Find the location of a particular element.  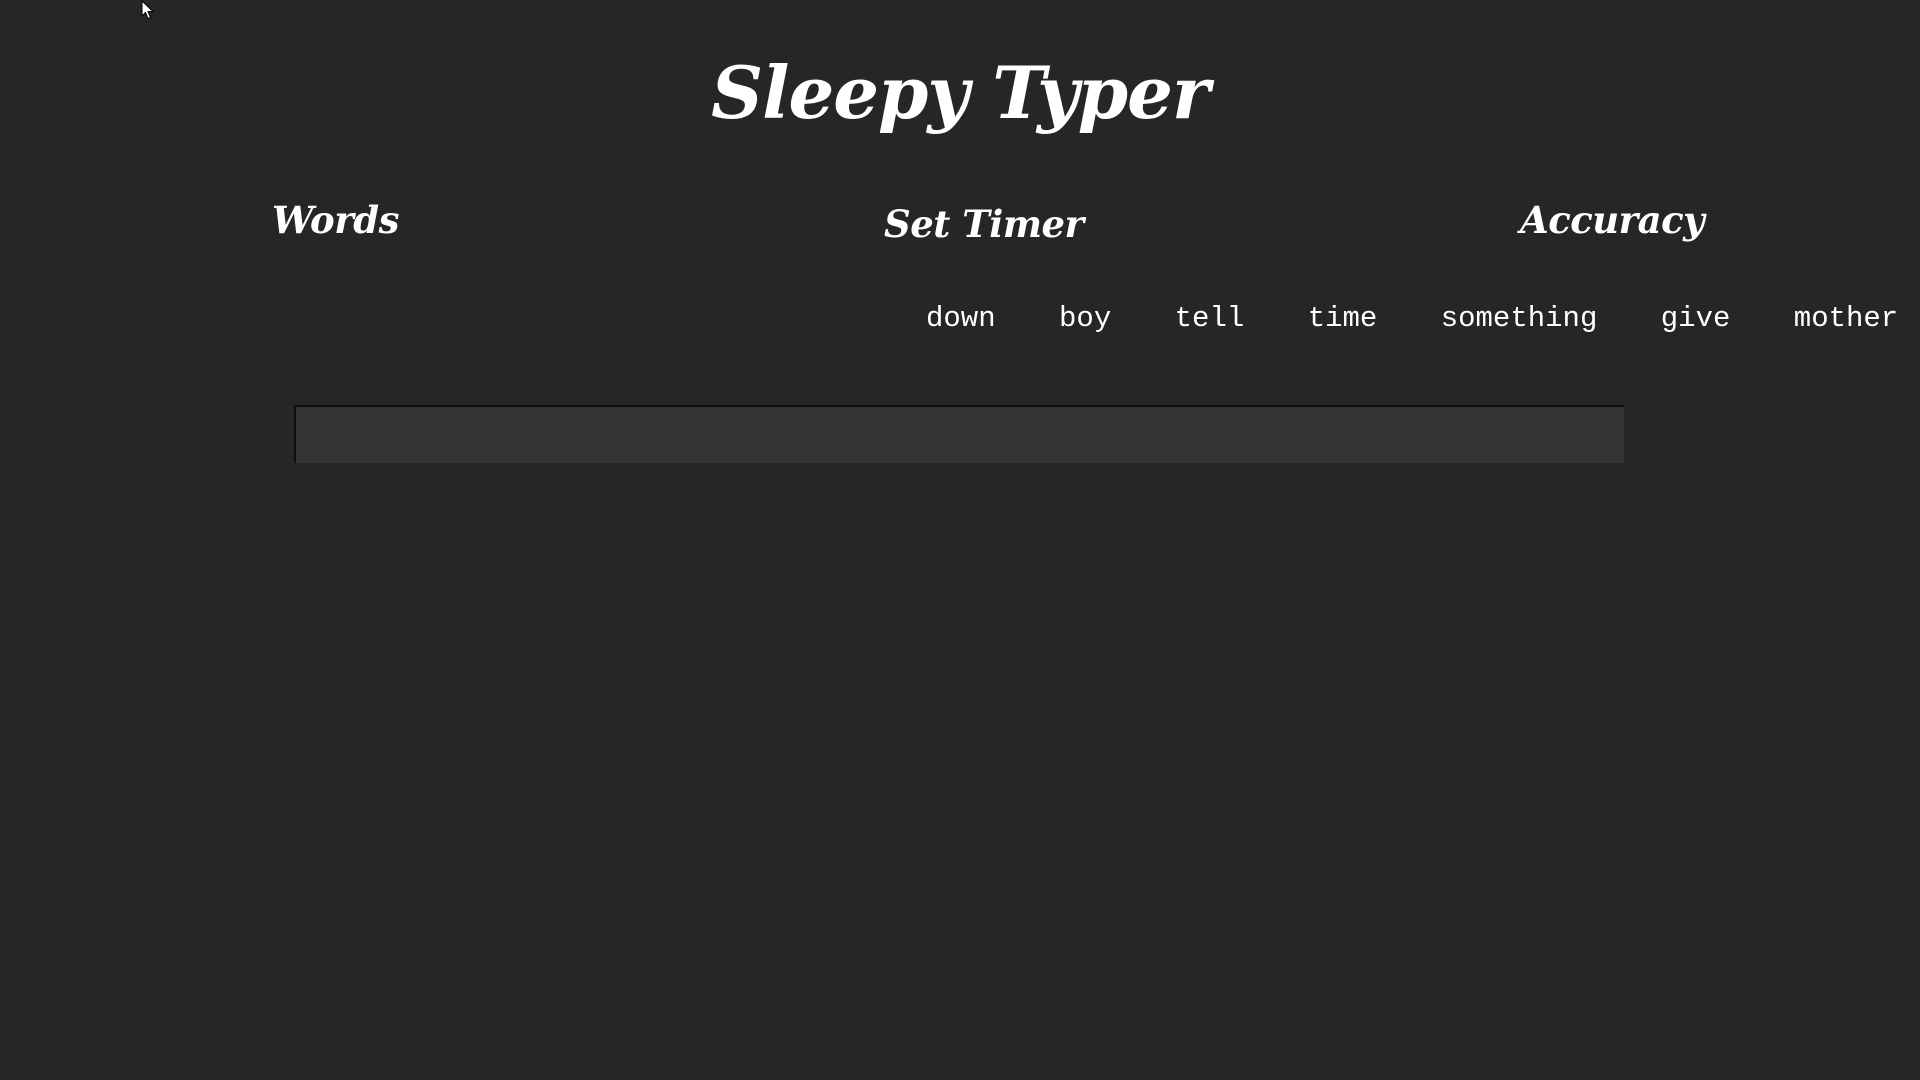

word-item: boy is located at coordinates (1085, 318).